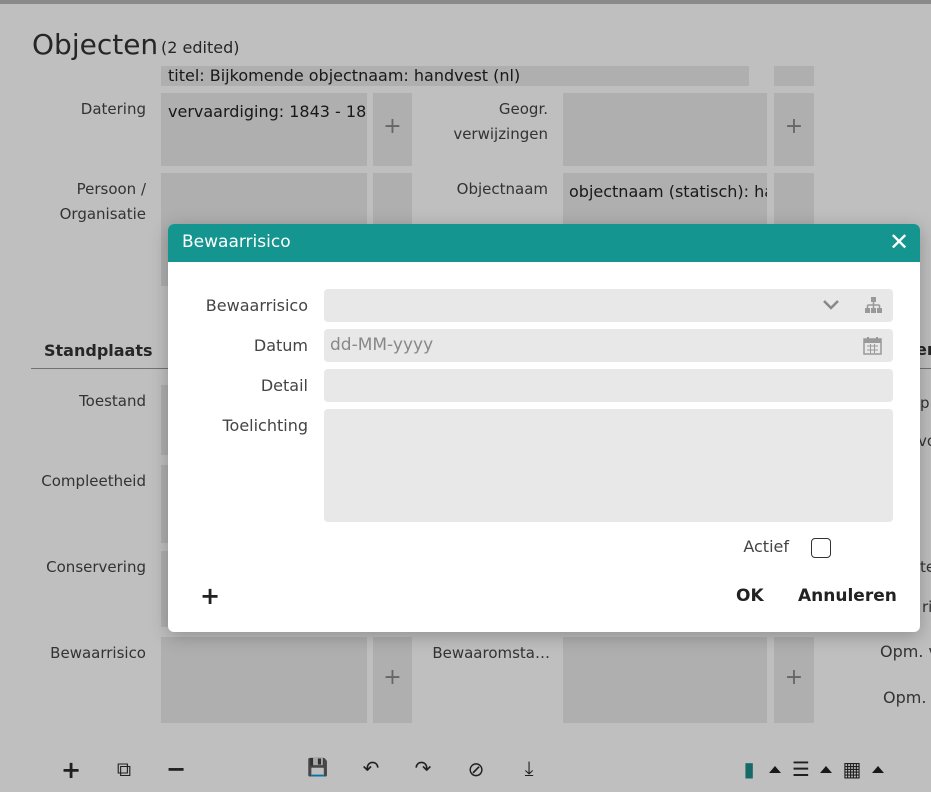 Image resolution: width=931 pixels, height=792 pixels. What do you see at coordinates (544, 243) in the screenshot?
I see `dialog-header: Bewaarrisico ✕` at bounding box center [544, 243].